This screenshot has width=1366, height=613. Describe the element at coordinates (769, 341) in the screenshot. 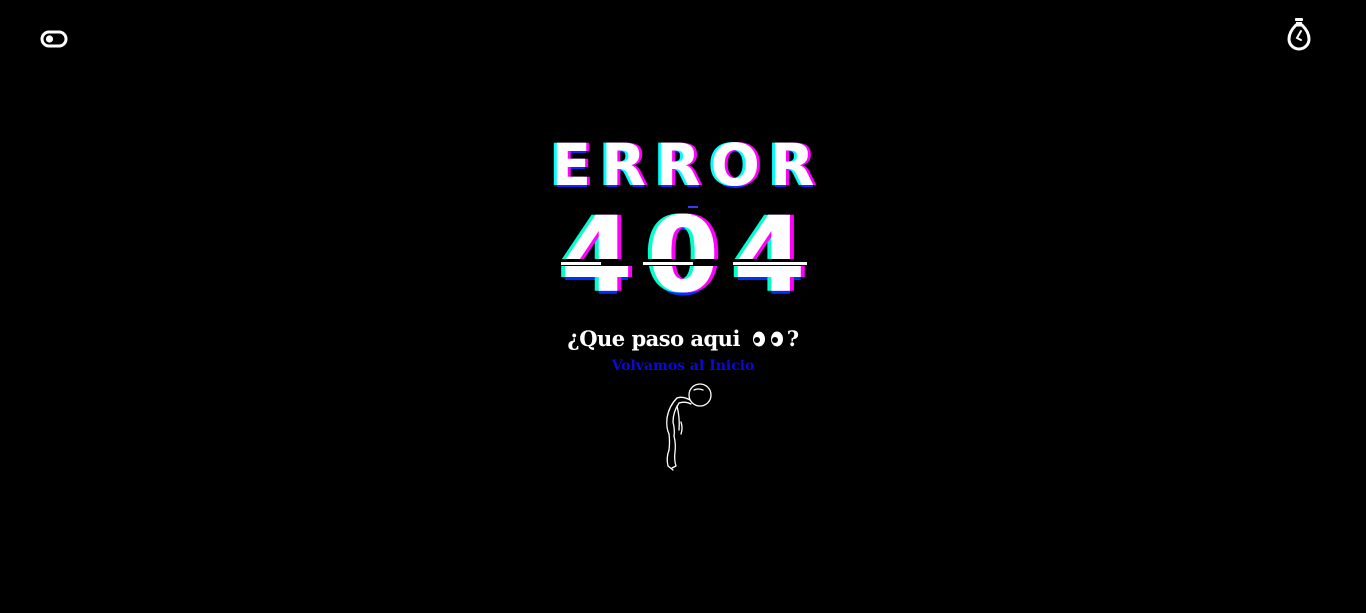

I see `eyes-icon` at that location.